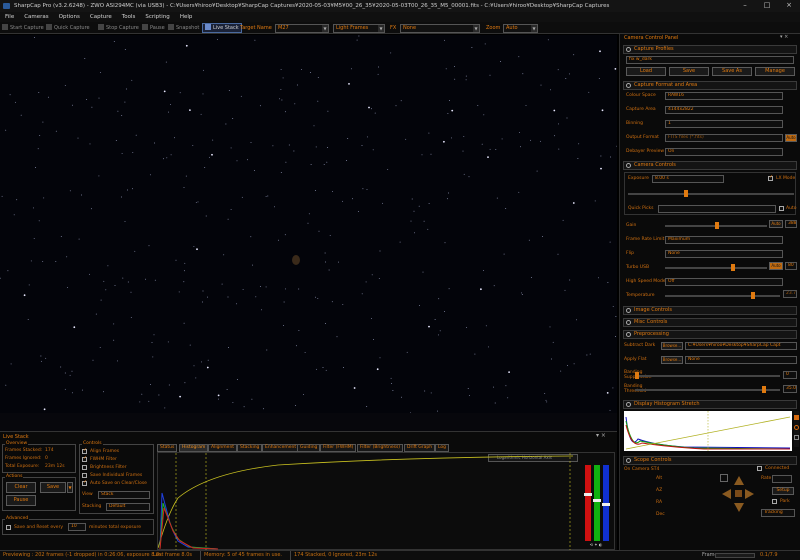 The height and width of the screenshot is (560, 800). What do you see at coordinates (711, 193) in the screenshot?
I see `exposure-slider` at bounding box center [711, 193].